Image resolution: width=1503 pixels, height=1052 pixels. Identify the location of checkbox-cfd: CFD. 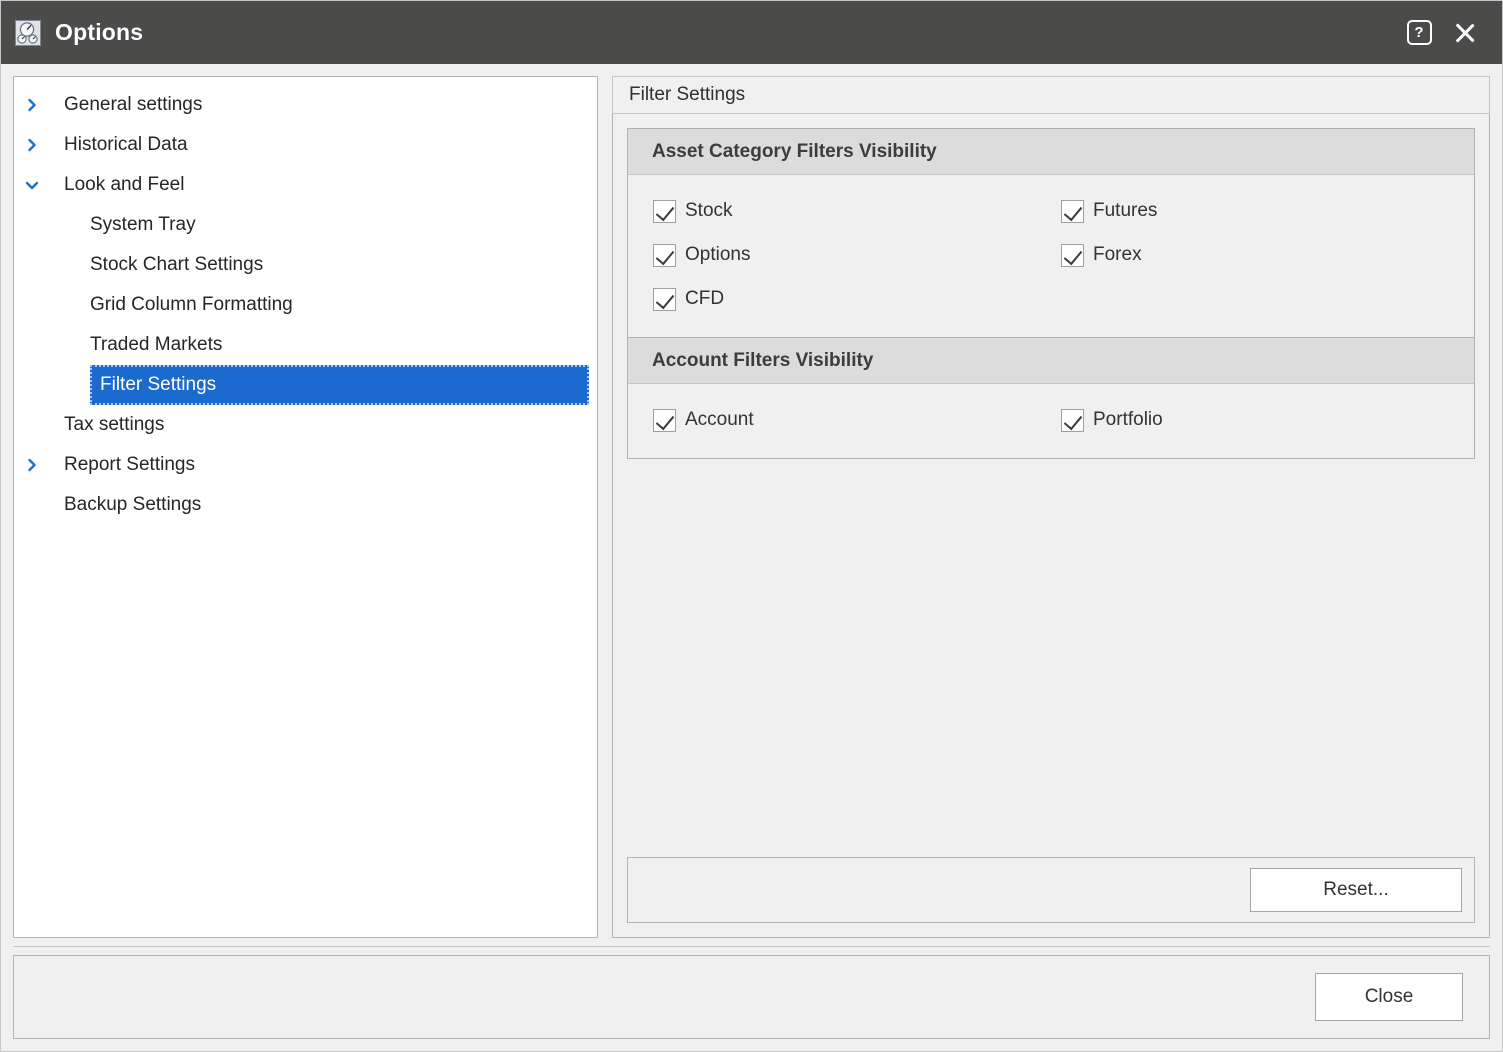
(832, 299).